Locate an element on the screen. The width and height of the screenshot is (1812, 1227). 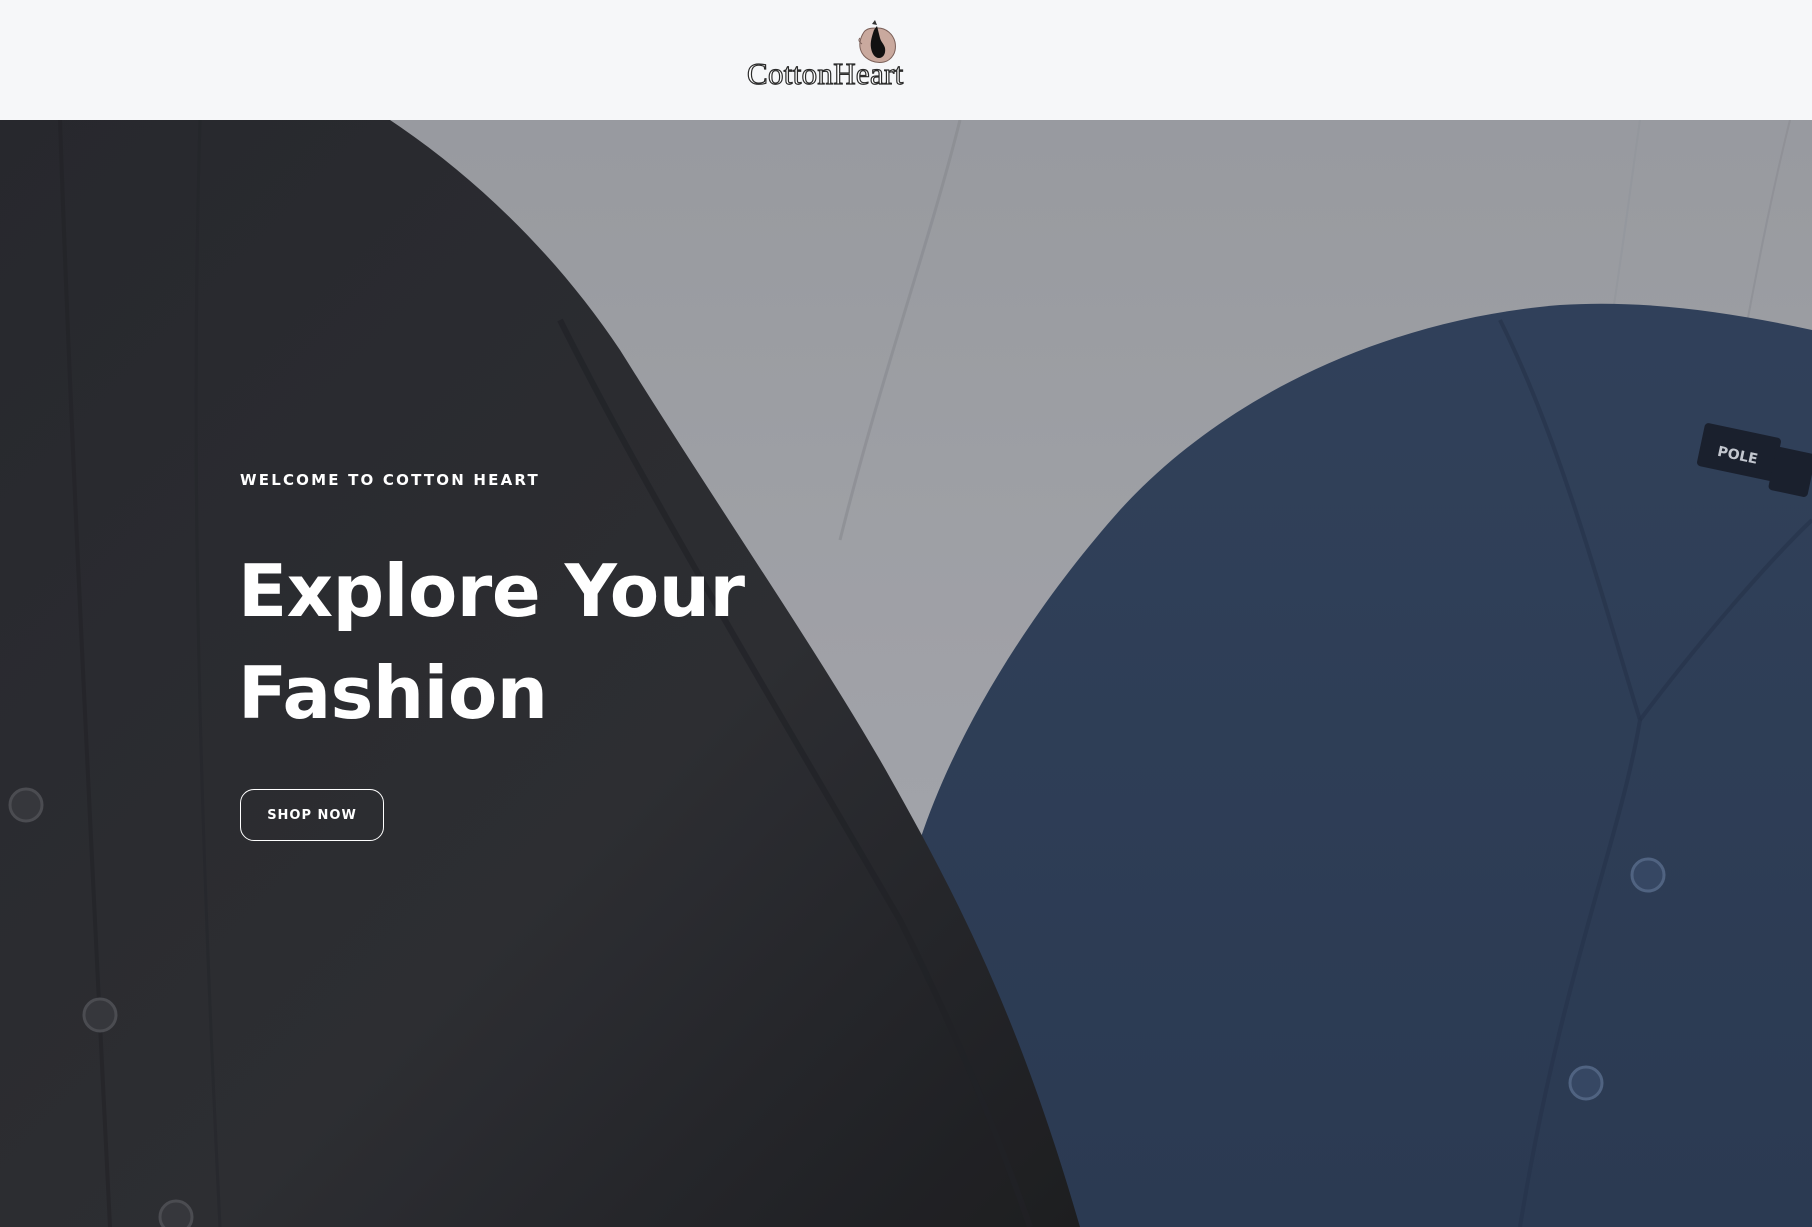
logo: CottonHeart is located at coordinates (830, 58).